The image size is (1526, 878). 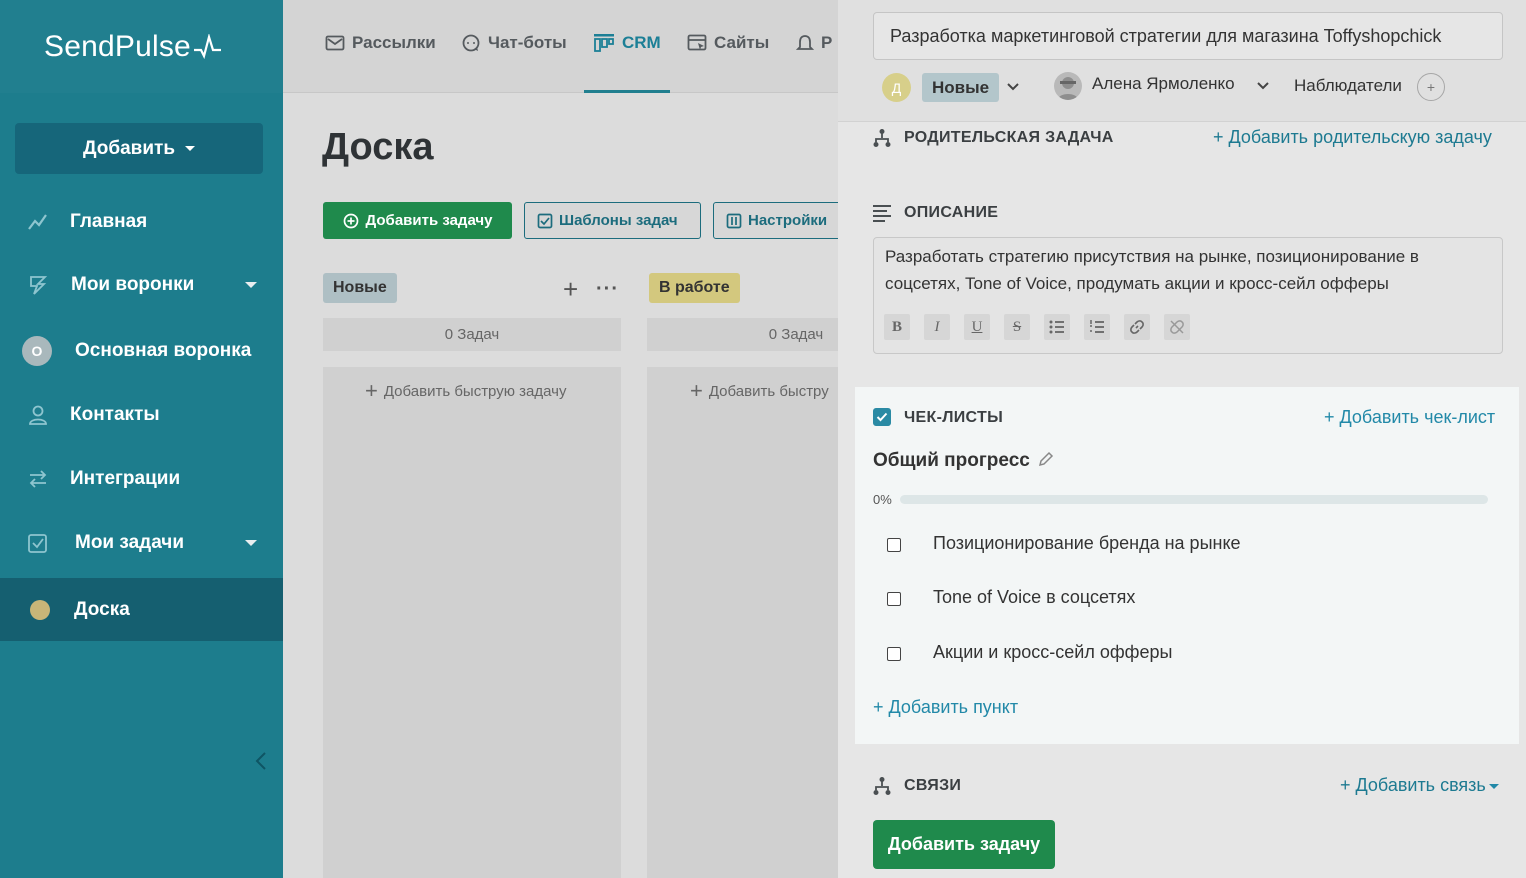 What do you see at coordinates (133, 284) in the screenshot?
I see `sidebar-item-label: Мои воронки` at bounding box center [133, 284].